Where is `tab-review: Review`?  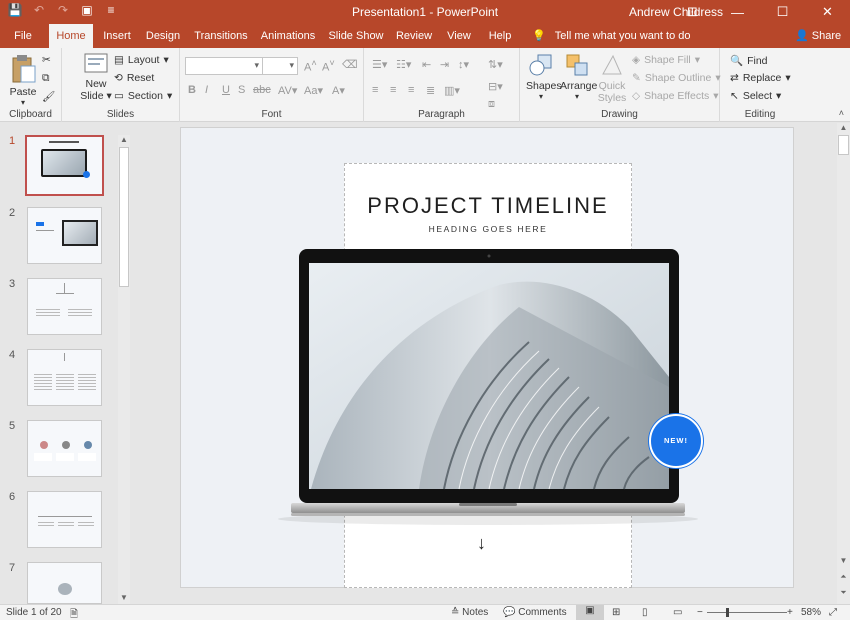 tab-review: Review is located at coordinates (414, 36).